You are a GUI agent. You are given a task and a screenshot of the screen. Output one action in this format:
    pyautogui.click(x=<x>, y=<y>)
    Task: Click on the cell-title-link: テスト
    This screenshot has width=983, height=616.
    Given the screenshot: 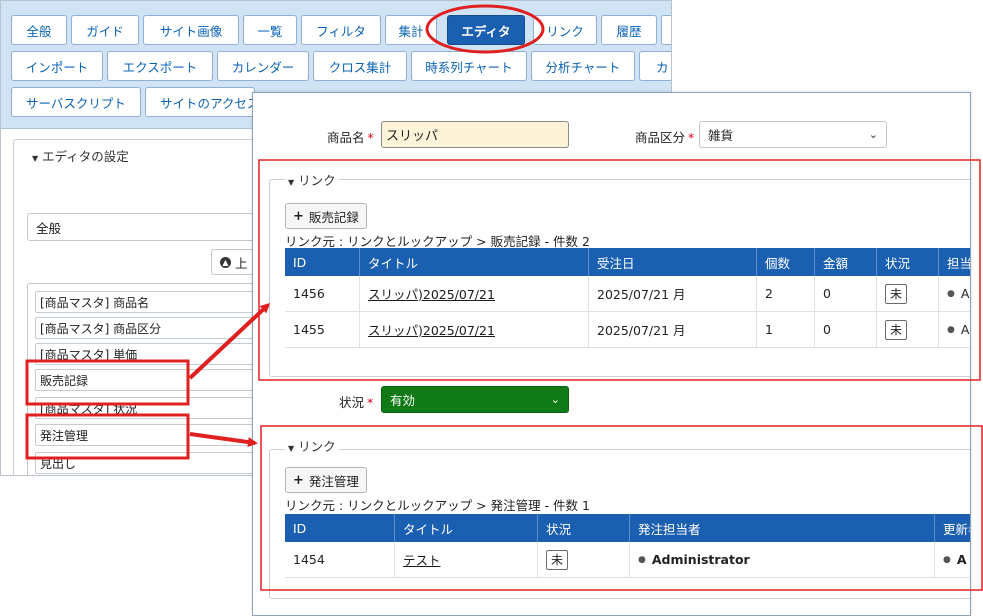 What is the action you would take?
    pyautogui.click(x=466, y=560)
    